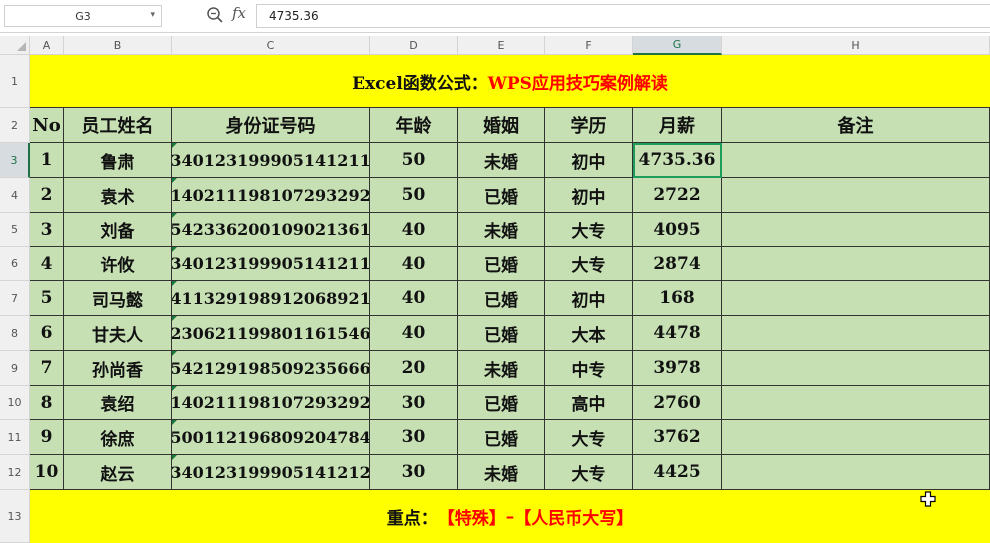 This screenshot has height=543, width=990. I want to click on header-cell-name: 员工姓名, so click(118, 125).